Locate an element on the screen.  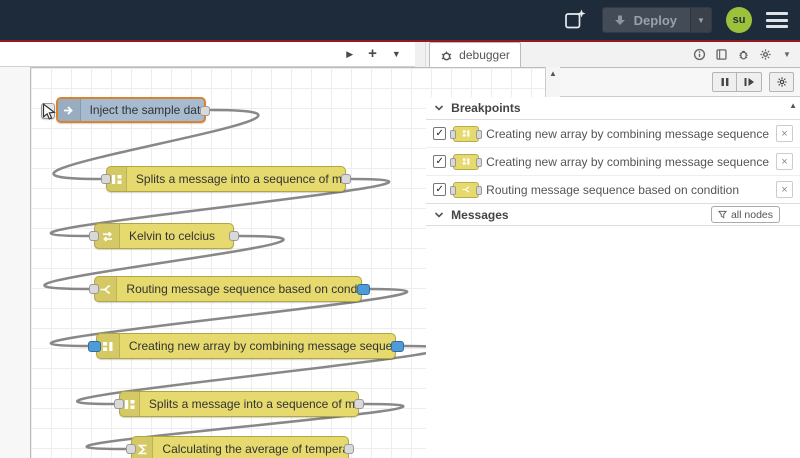
filter-label: all nodes is located at coordinates (751, 214).